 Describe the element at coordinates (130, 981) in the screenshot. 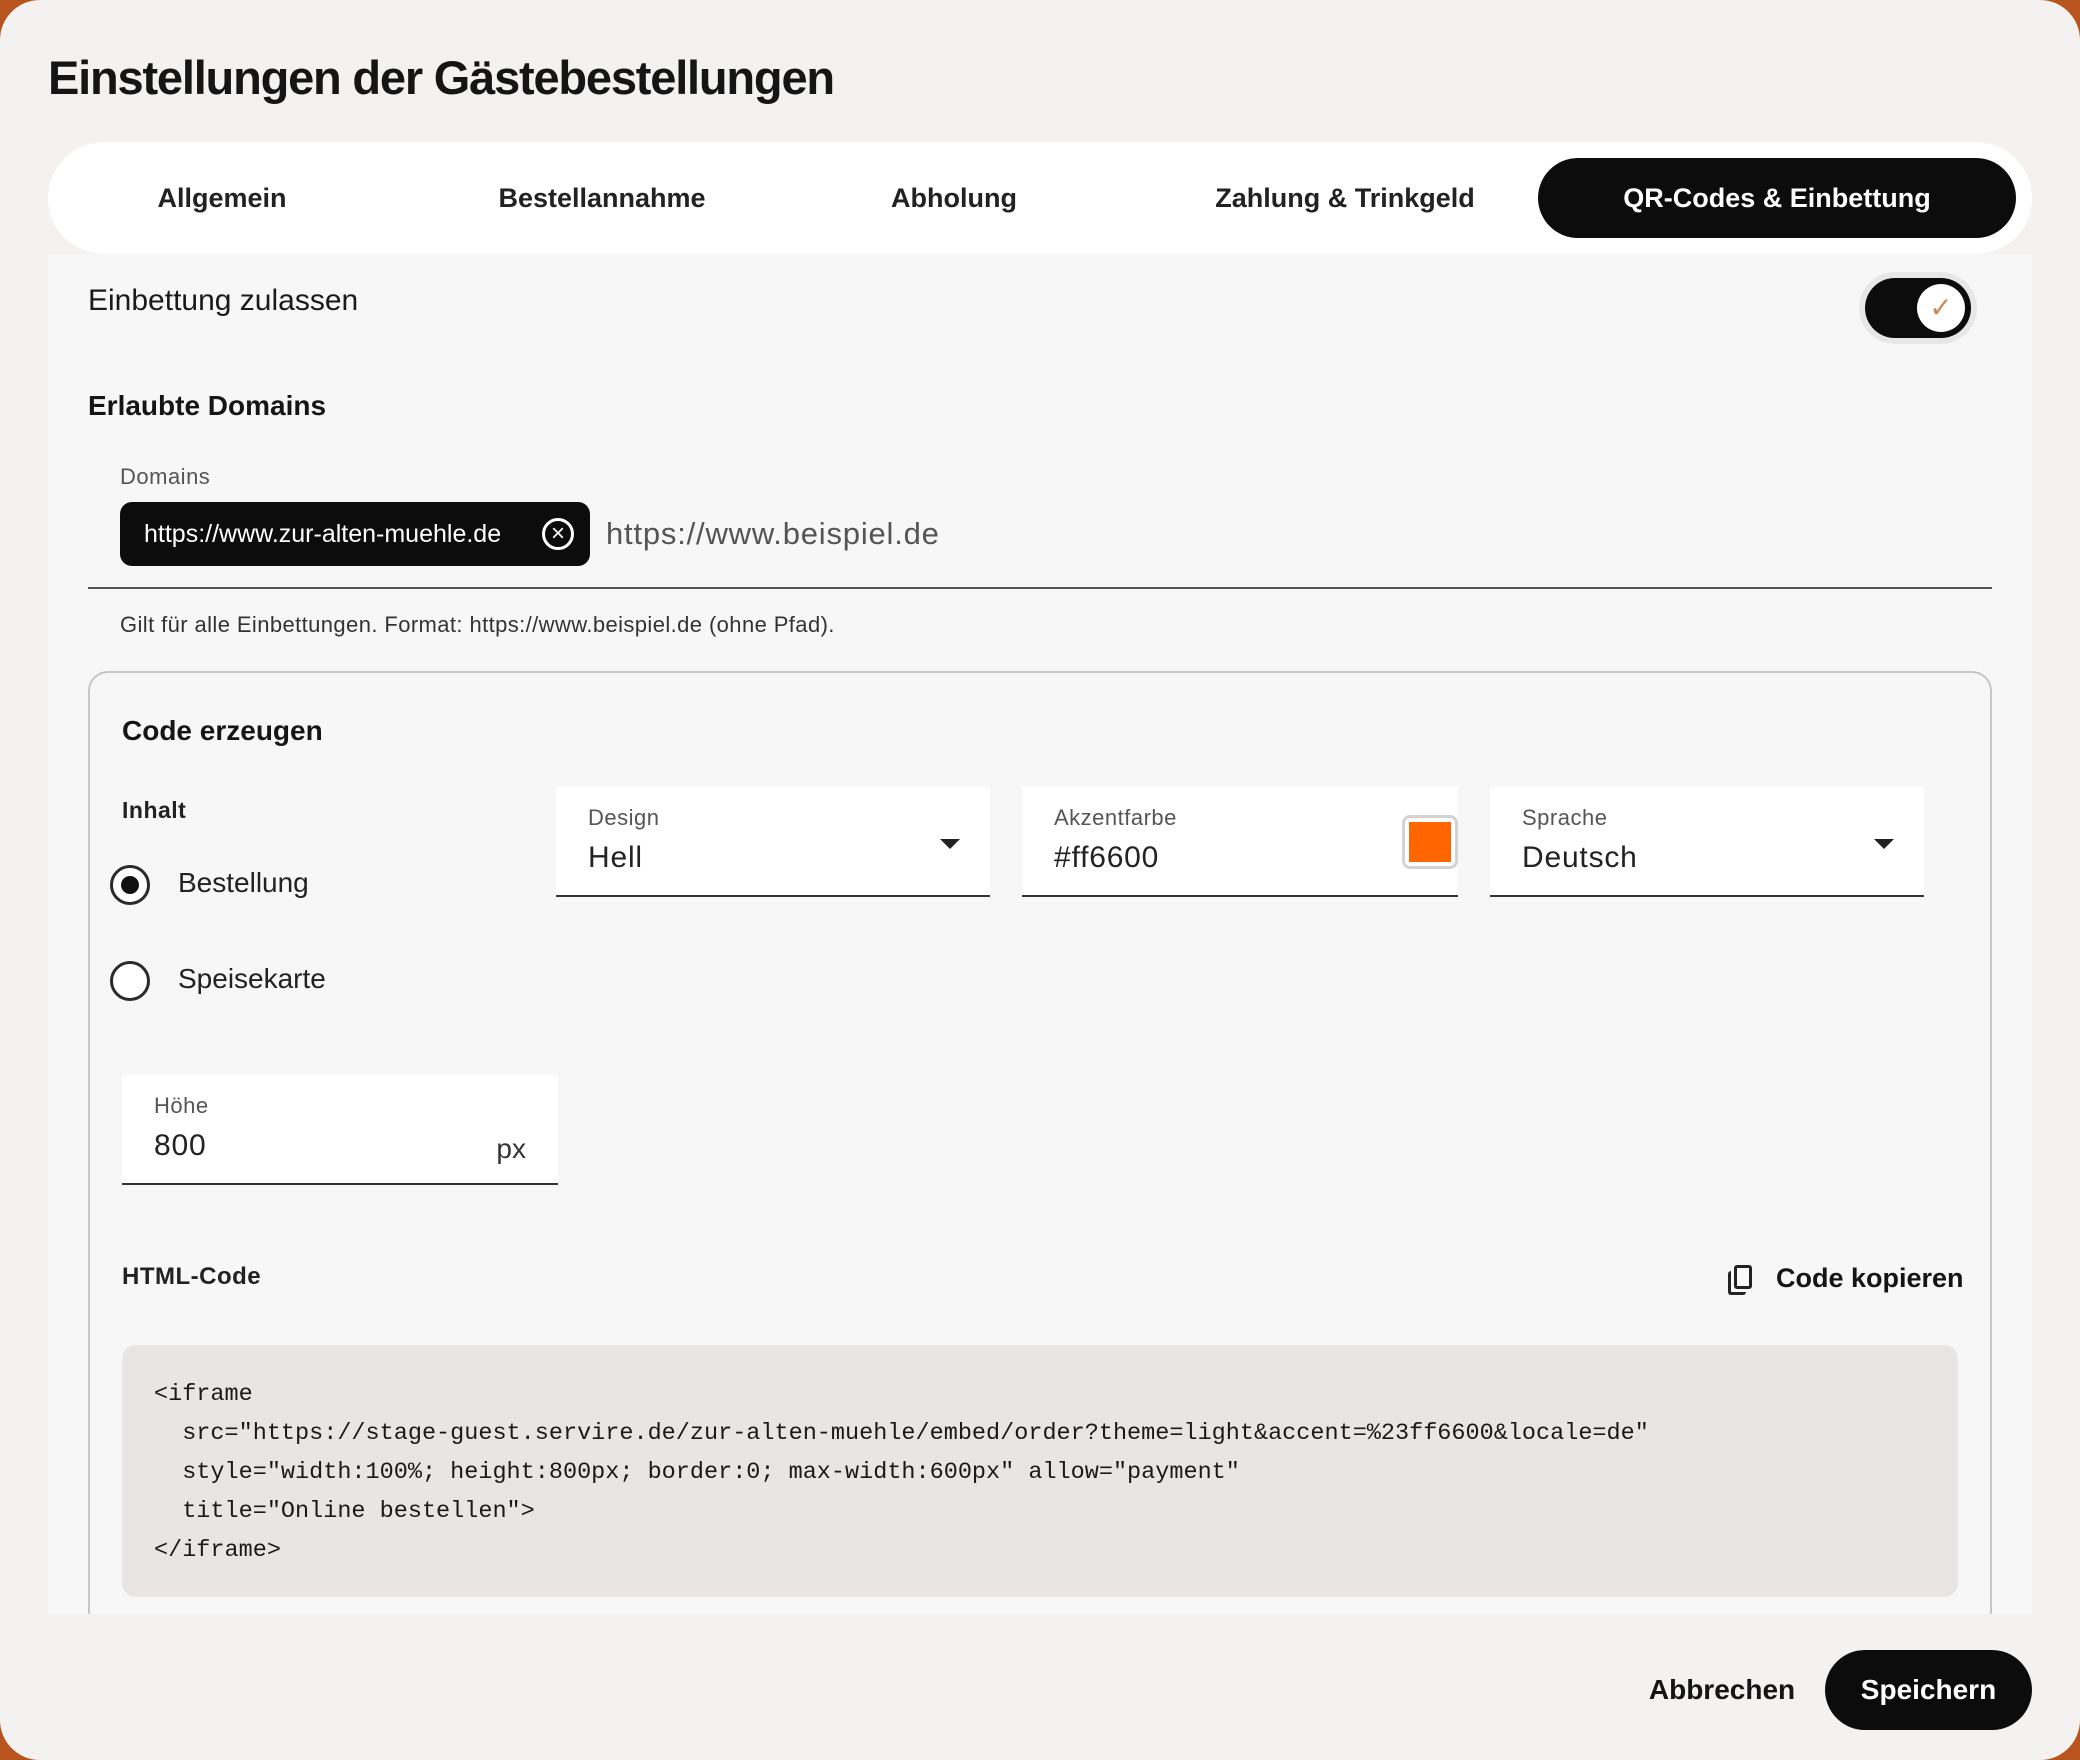

I see `radio-button-unchecked` at that location.